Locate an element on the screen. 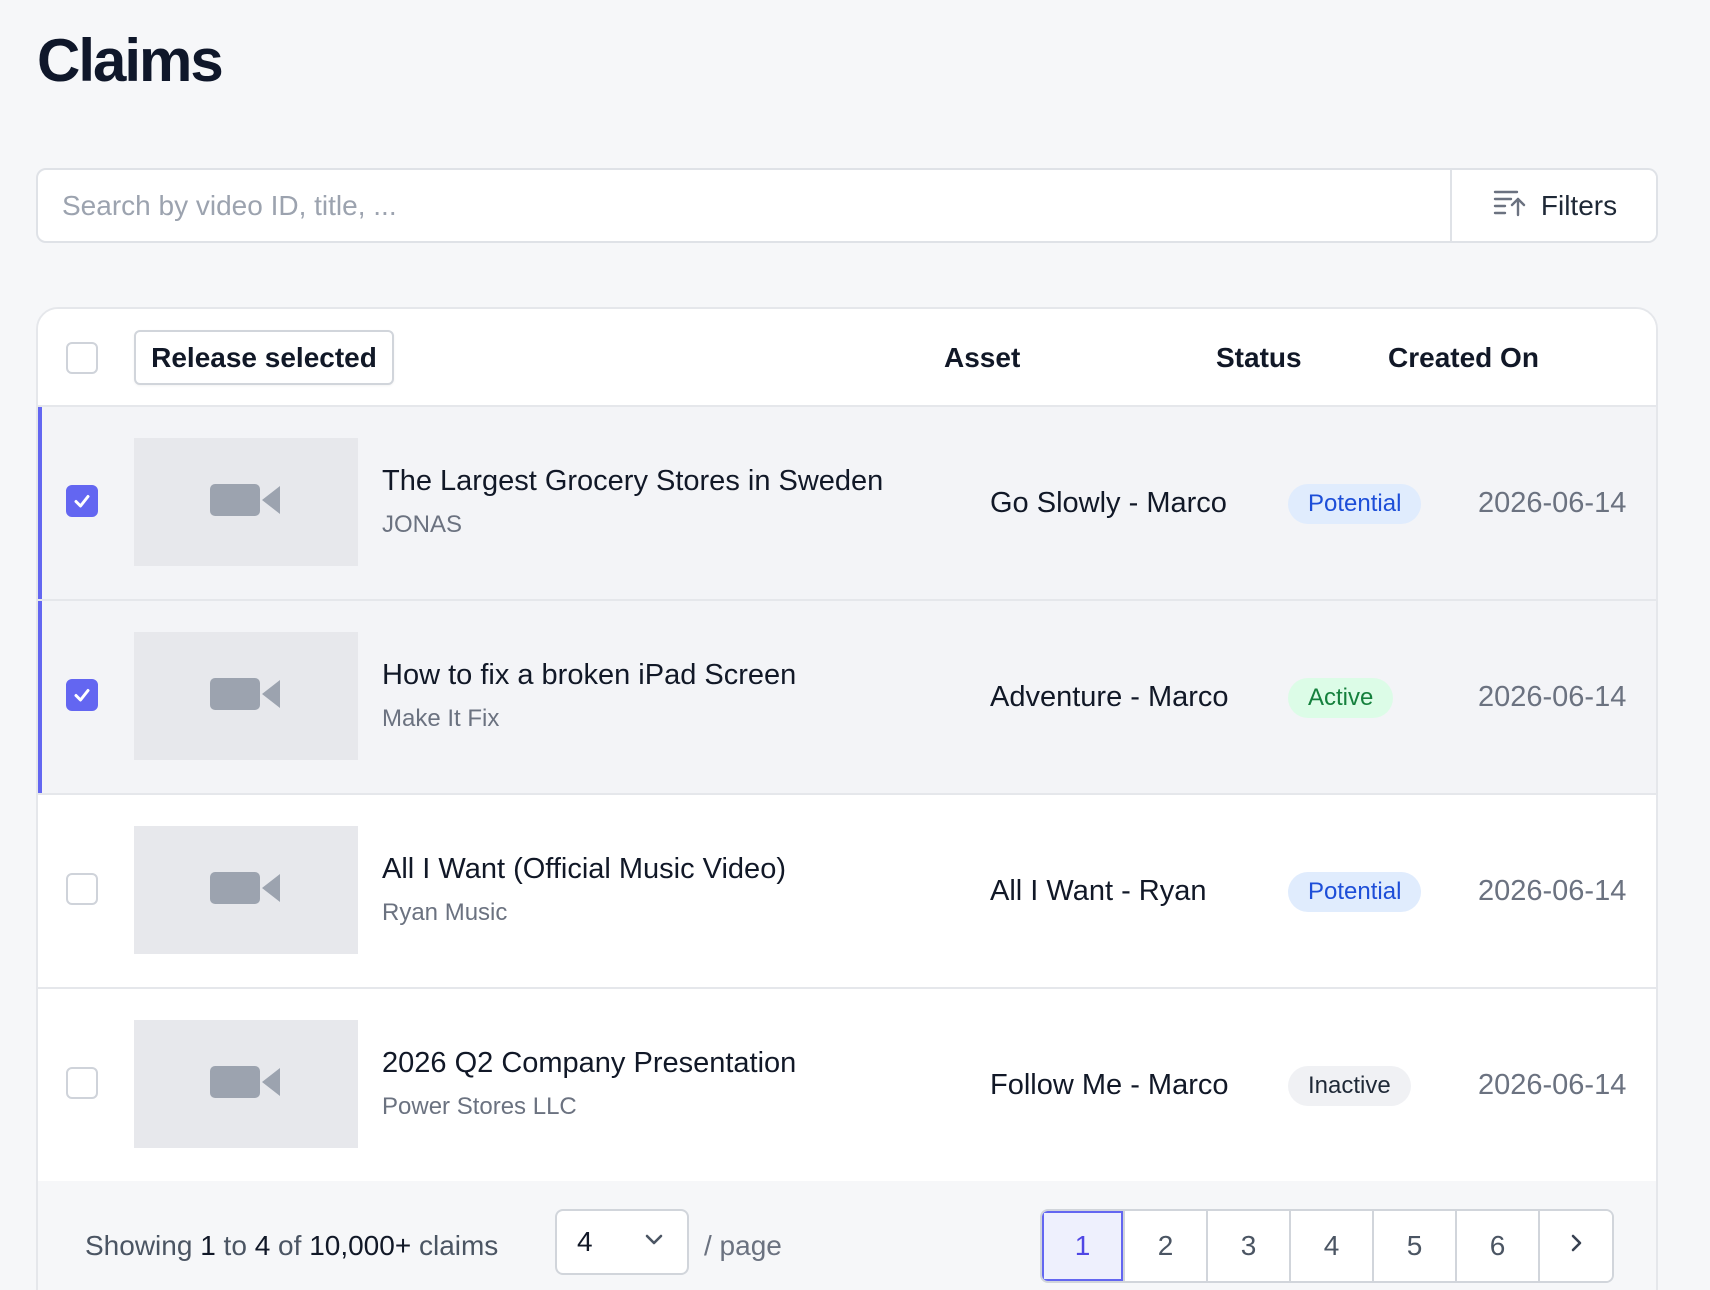 Image resolution: width=1710 pixels, height=1290 pixels. pagination: 1 2 3 4 5 6 is located at coordinates (1327, 1246).